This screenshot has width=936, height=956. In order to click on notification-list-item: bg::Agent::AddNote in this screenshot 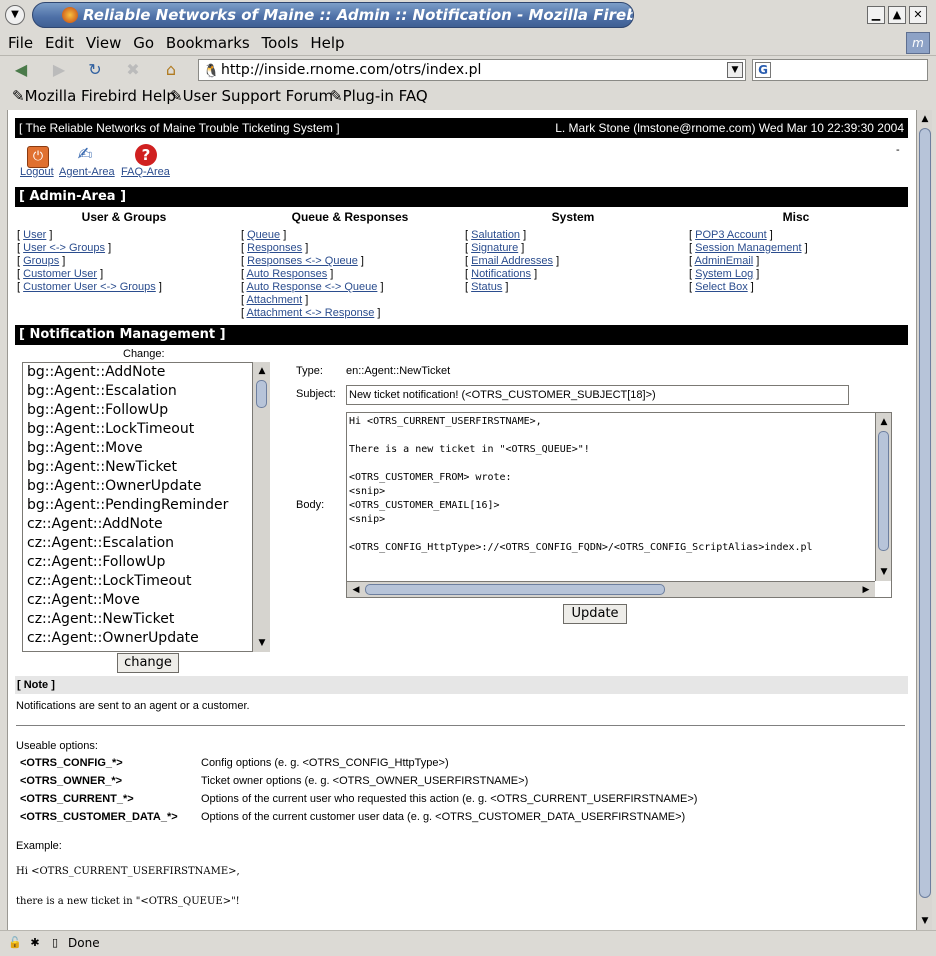, I will do `click(146, 372)`.